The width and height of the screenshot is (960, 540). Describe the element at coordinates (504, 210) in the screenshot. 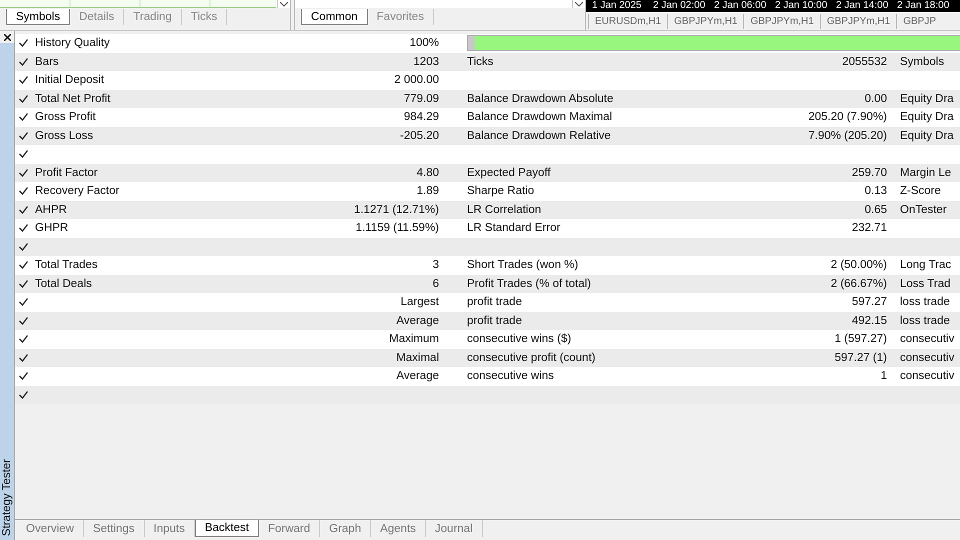

I see `metric-label: LR Correlation` at that location.